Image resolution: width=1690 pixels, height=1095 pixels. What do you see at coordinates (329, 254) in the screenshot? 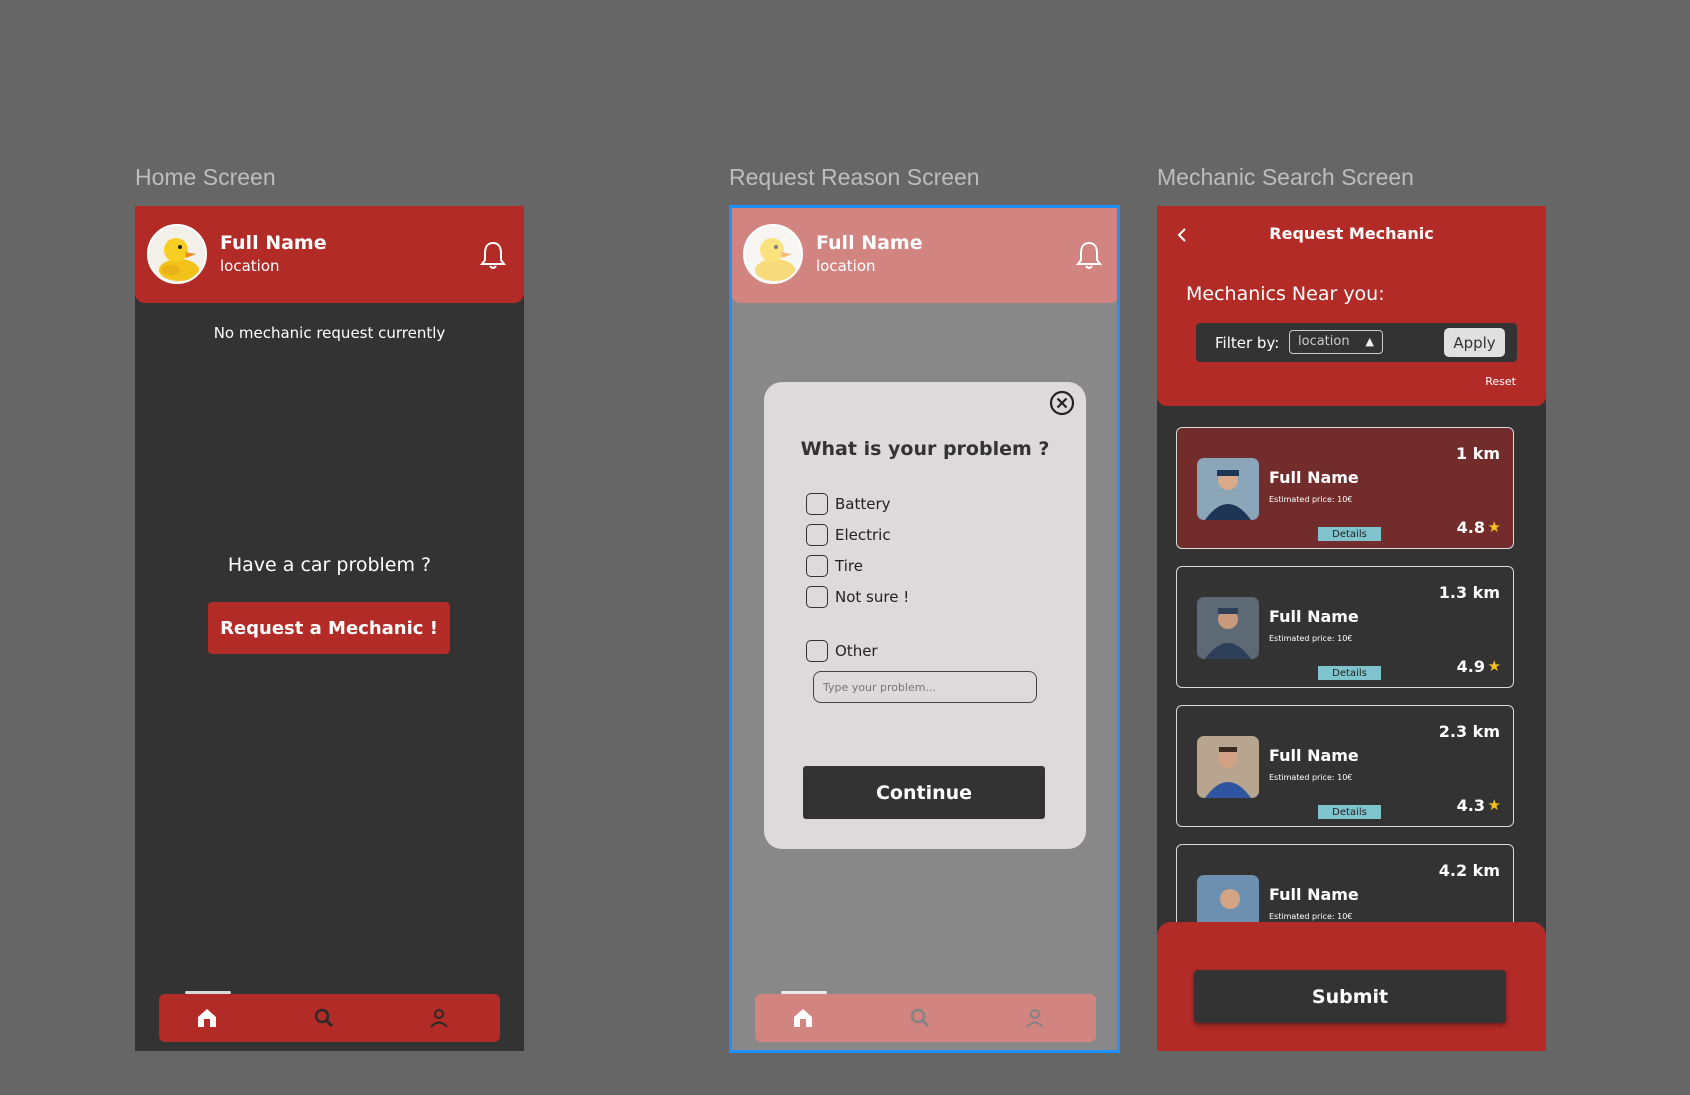
I see `profile-header: Full Name location` at bounding box center [329, 254].